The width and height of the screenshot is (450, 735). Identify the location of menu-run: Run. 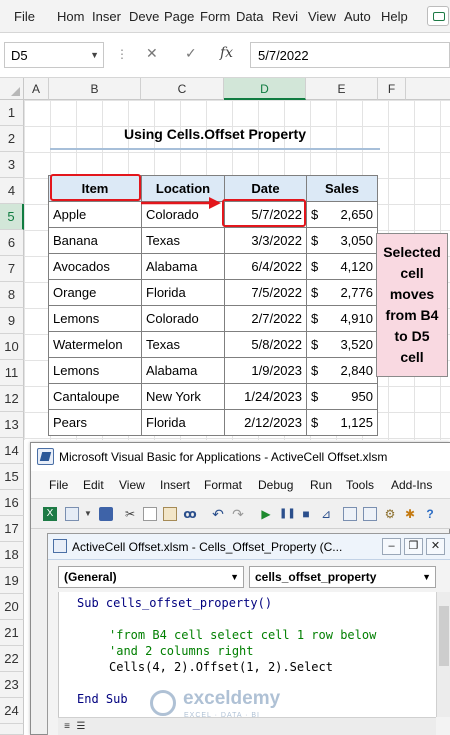
(321, 485).